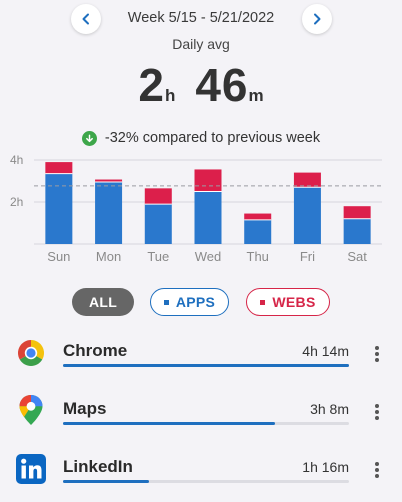 This screenshot has height=502, width=402. I want to click on chrome-icon, so click(31, 353).